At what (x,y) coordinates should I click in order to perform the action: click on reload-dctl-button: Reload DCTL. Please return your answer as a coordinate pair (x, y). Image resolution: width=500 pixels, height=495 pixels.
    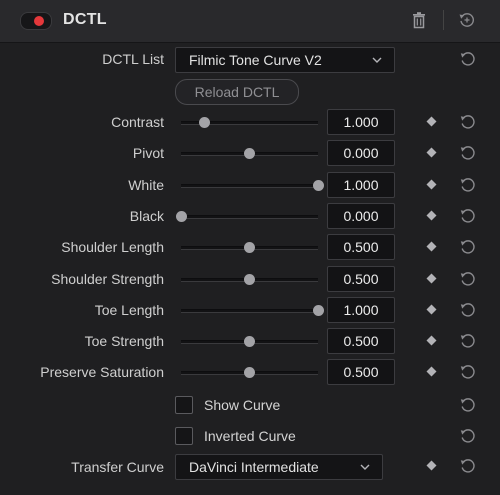
    Looking at the image, I should click on (237, 92).